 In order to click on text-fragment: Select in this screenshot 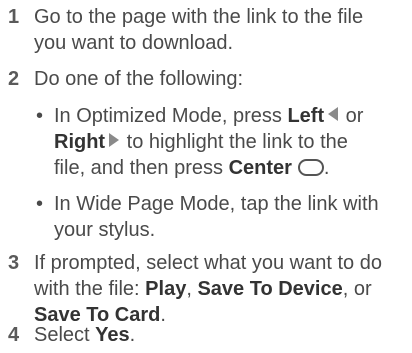, I will do `click(65, 335)`.